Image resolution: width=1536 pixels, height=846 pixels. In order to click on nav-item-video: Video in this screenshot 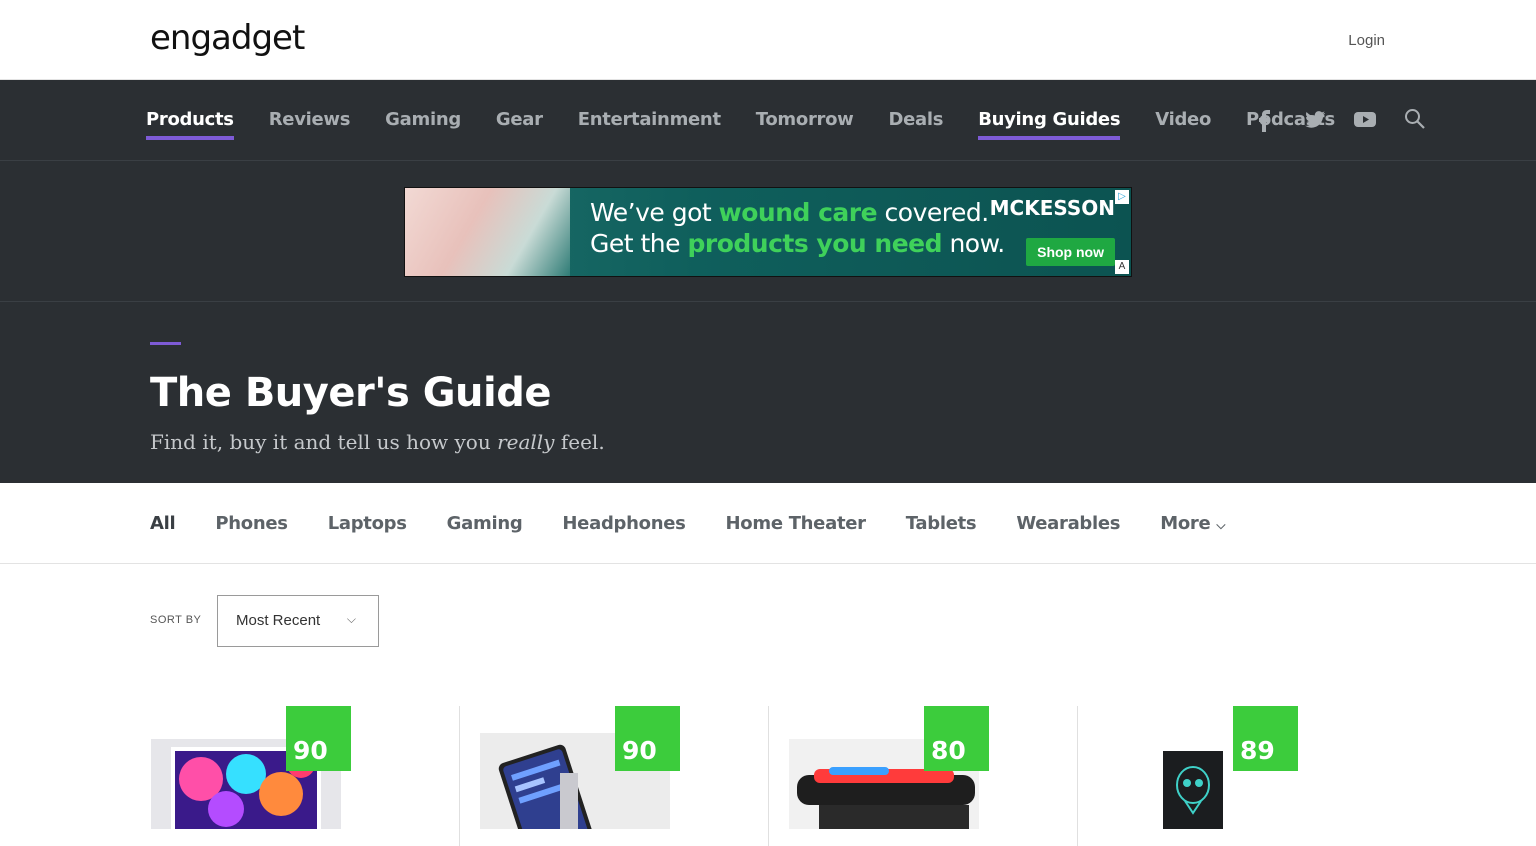, I will do `click(1183, 120)`.